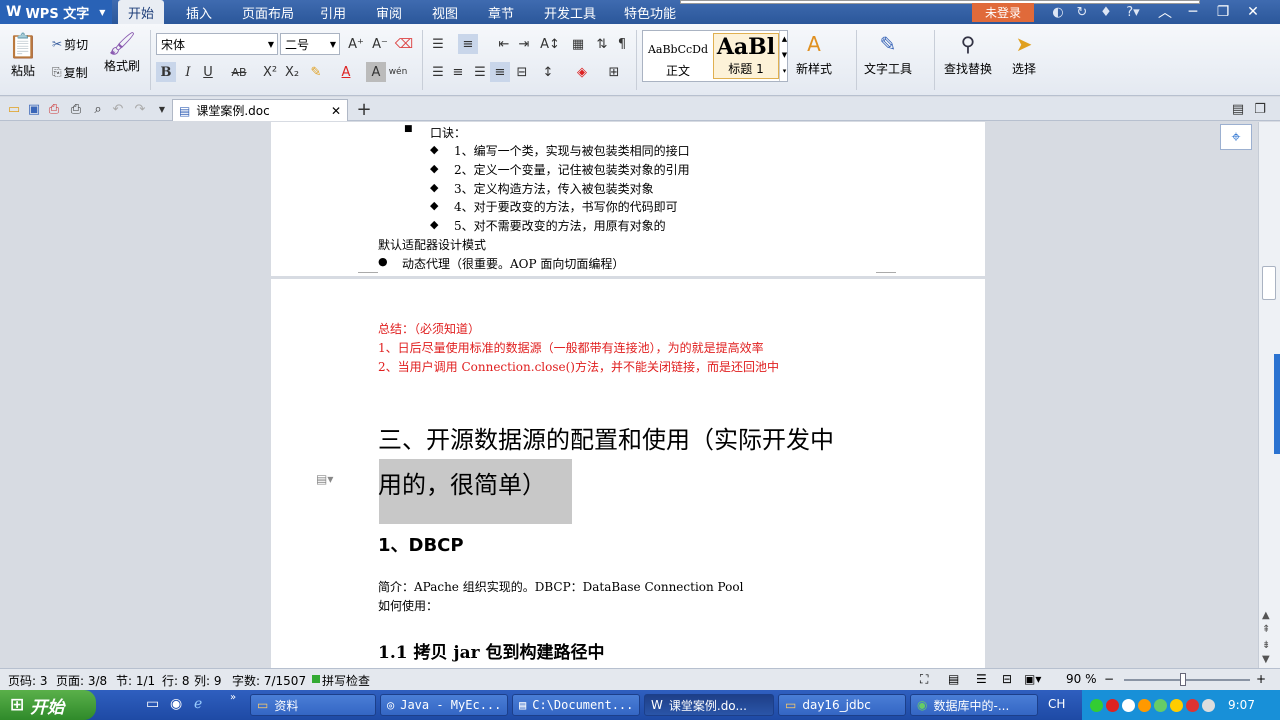 This screenshot has width=1280, height=720. What do you see at coordinates (324, 479) in the screenshot?
I see `paragraph-options-icon: ▤▾` at bounding box center [324, 479].